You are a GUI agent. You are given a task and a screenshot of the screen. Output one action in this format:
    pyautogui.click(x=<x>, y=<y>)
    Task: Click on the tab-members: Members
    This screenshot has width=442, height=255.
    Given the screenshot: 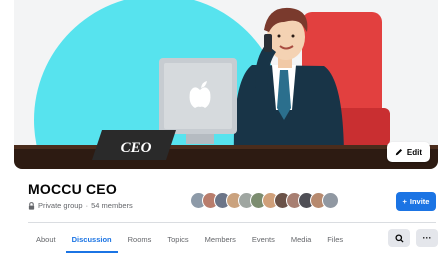 What is the action you would take?
    pyautogui.click(x=220, y=240)
    